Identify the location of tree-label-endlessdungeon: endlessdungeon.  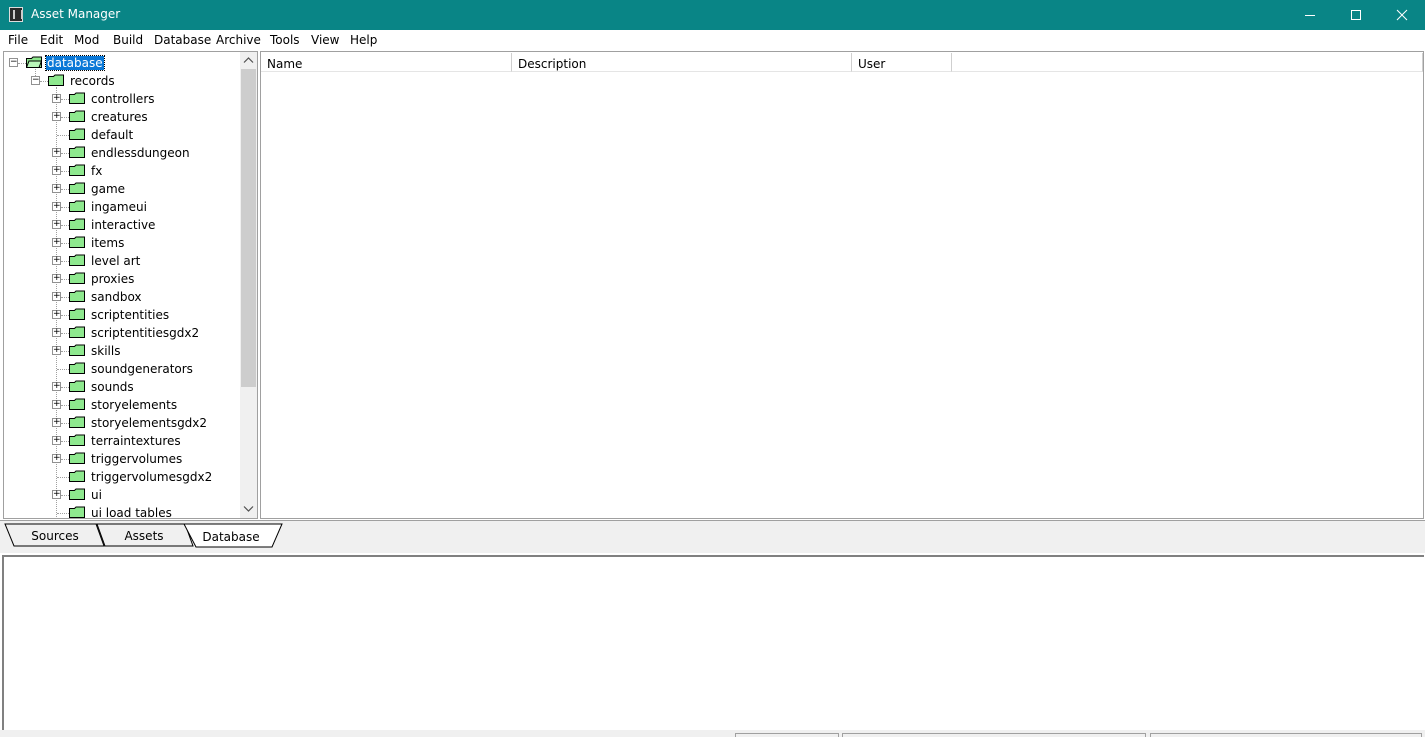
(140, 153).